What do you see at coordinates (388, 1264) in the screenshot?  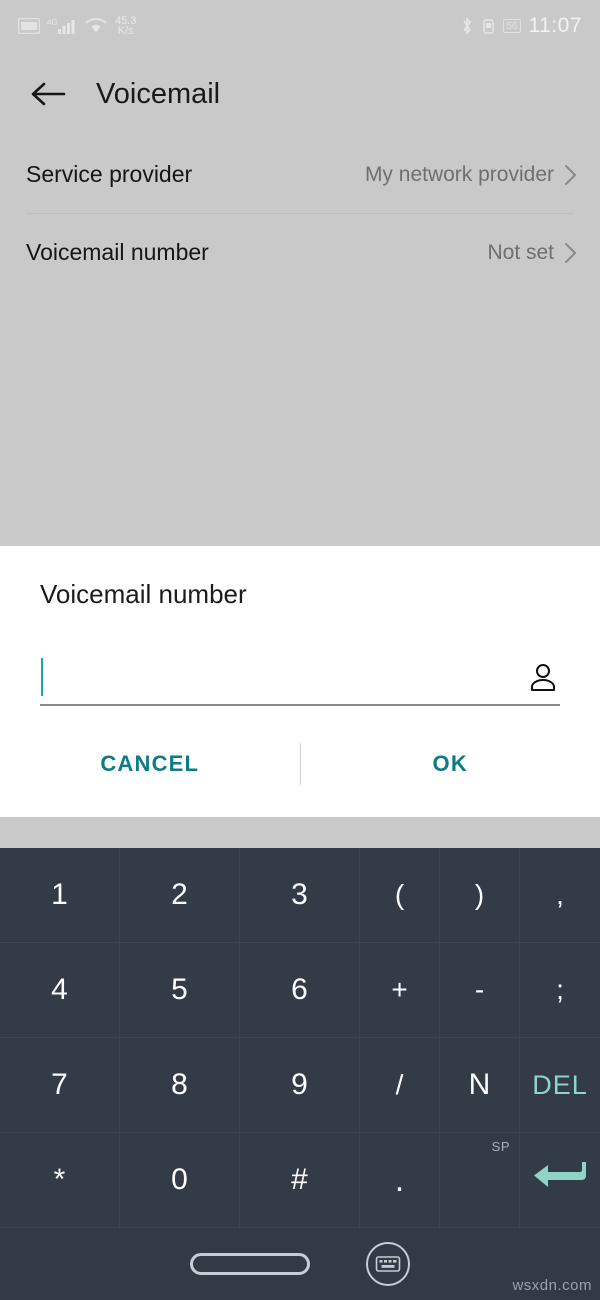 I see `hide-keyboard-icon` at bounding box center [388, 1264].